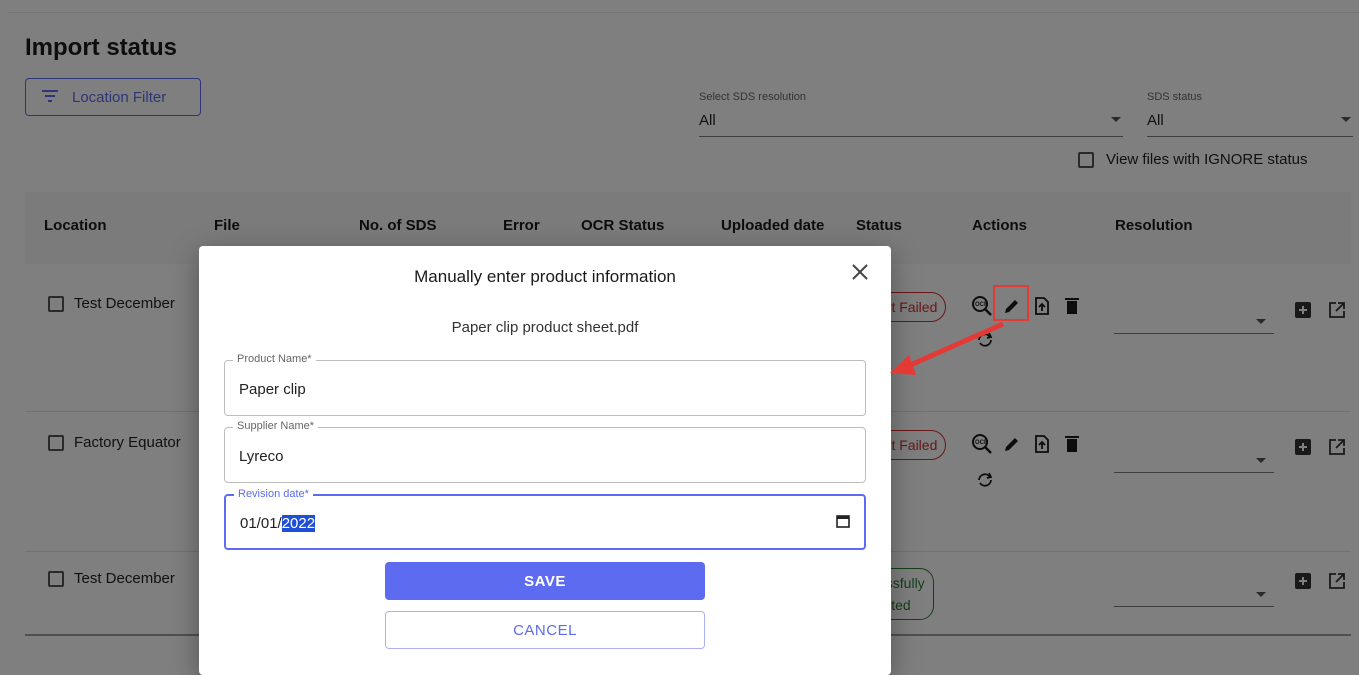  What do you see at coordinates (273, 494) in the screenshot?
I see `revision-date-label: Revision date*` at bounding box center [273, 494].